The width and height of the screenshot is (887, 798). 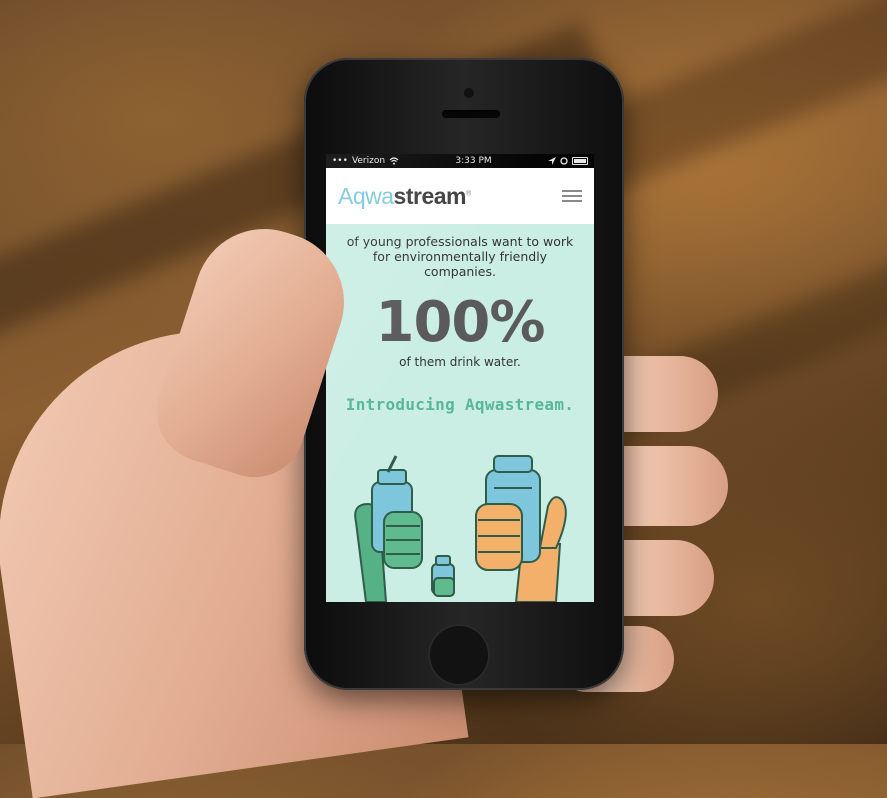 What do you see at coordinates (394, 161) in the screenshot?
I see `wifi-icon` at bounding box center [394, 161].